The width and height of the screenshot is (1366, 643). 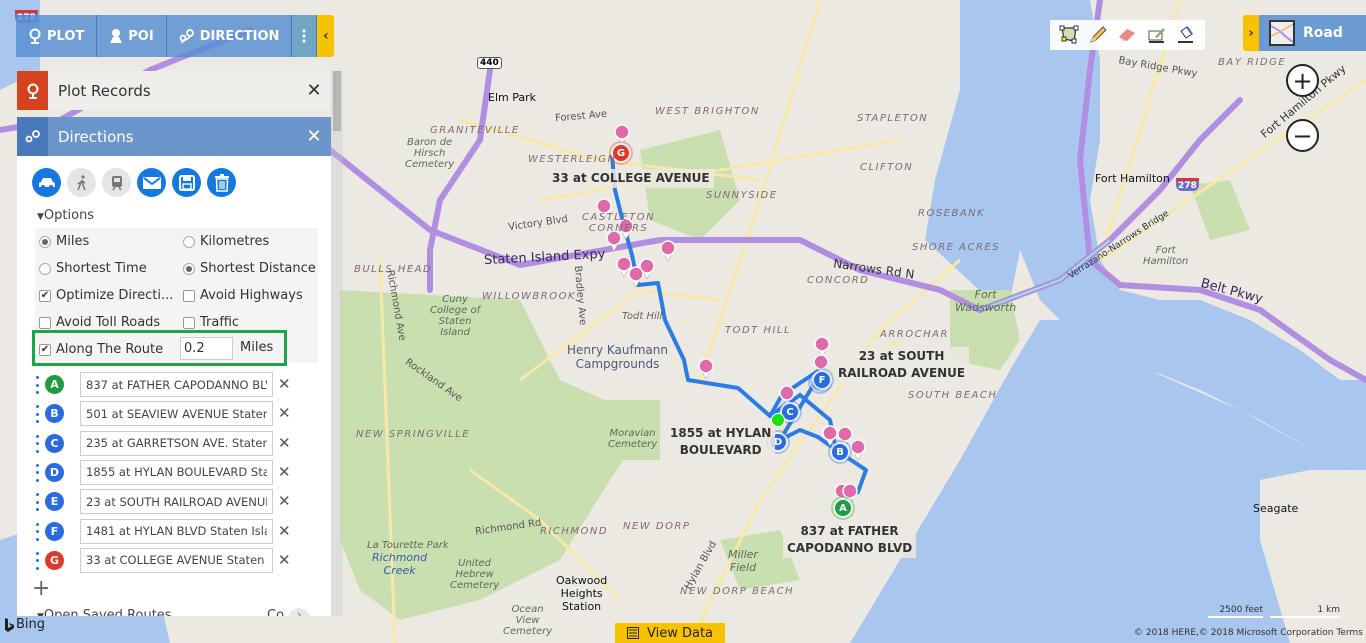 What do you see at coordinates (1251, 33) in the screenshot?
I see `chevron-right-icon: ›` at bounding box center [1251, 33].